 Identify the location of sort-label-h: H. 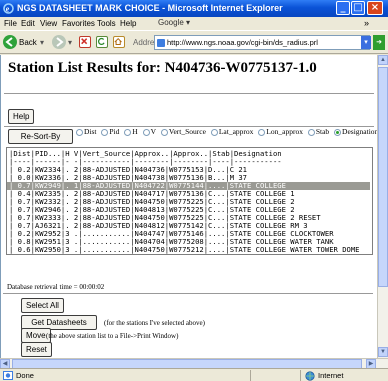
(135, 131).